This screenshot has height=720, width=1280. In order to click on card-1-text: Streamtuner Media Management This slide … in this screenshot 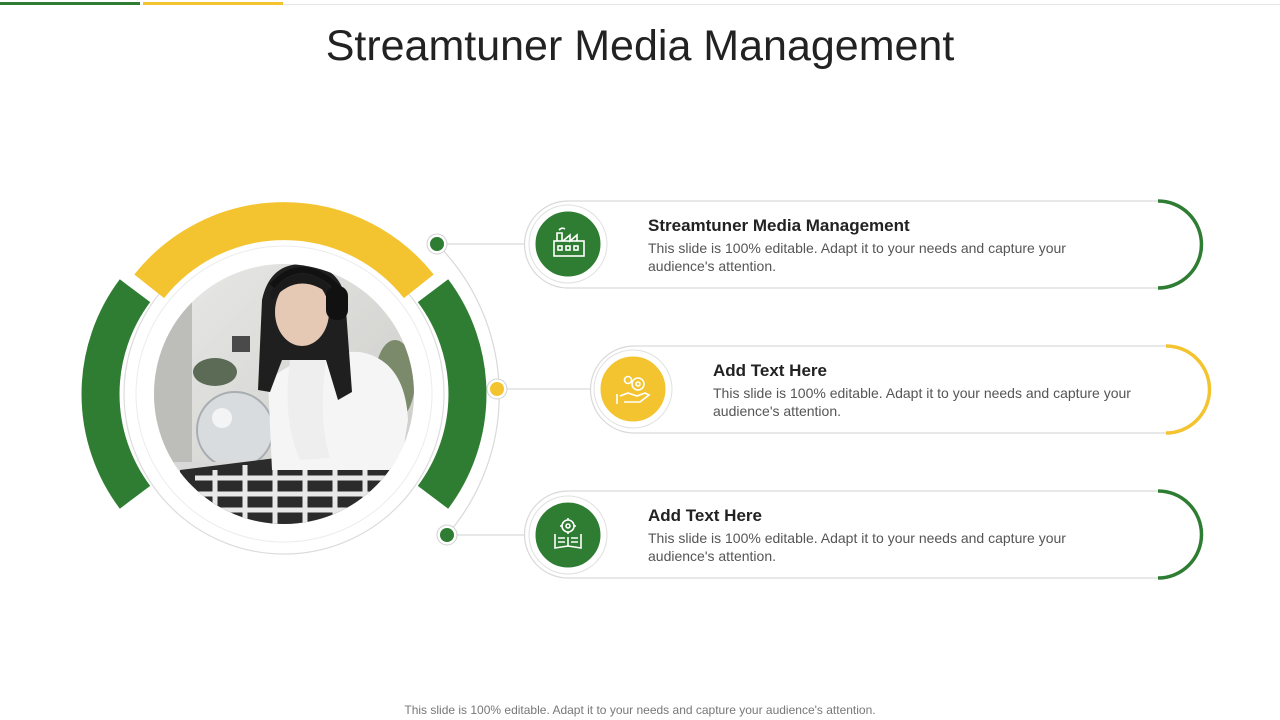, I will do `click(883, 245)`.